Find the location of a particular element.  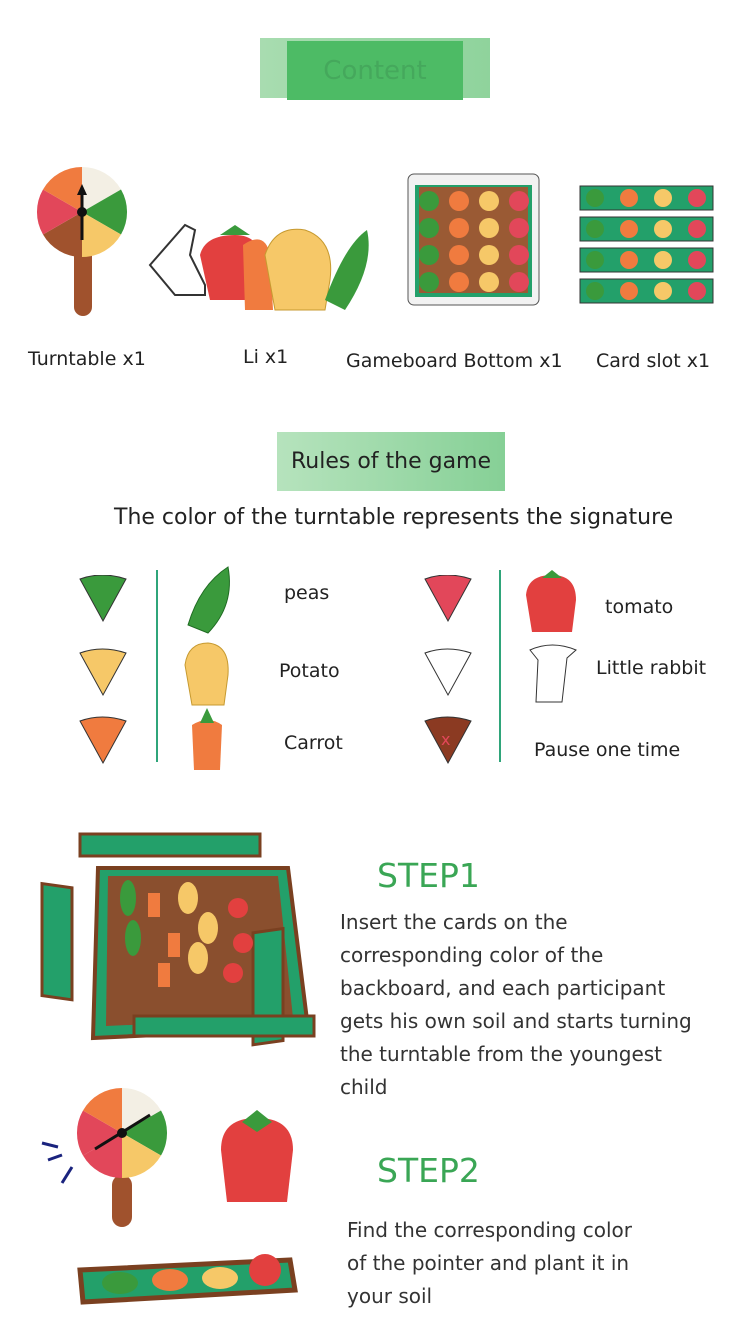

gameboard-label: Gameboard Bottom x1 is located at coordinates (454, 361).